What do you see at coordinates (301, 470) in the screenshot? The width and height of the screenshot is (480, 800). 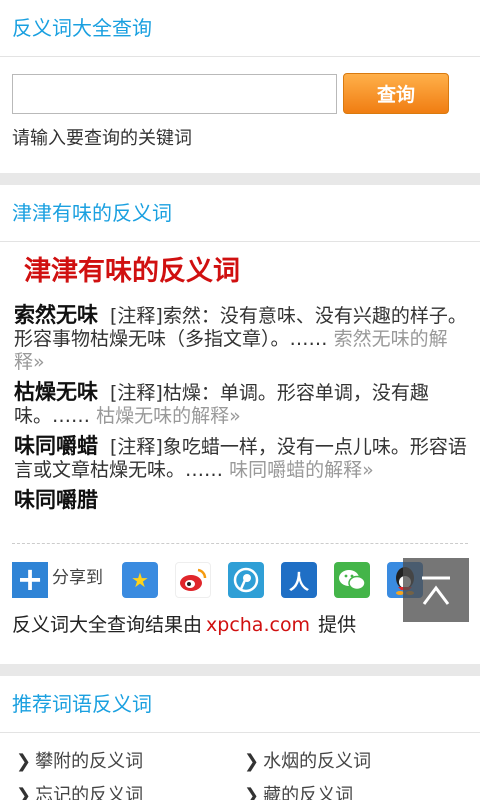 I see `explain-link: 味同嚼蜡的解释»` at bounding box center [301, 470].